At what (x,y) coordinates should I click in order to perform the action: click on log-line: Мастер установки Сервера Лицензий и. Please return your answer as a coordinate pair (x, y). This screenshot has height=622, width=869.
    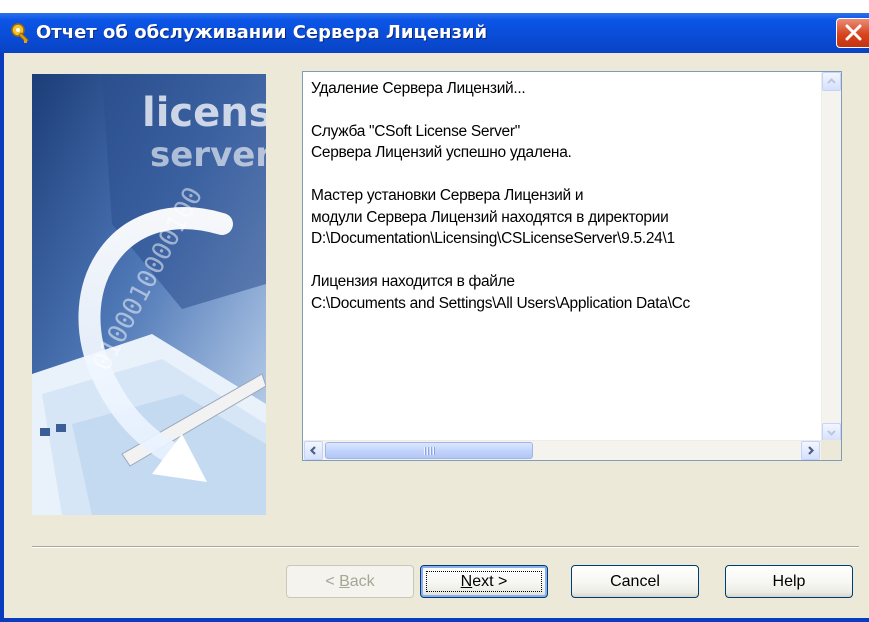
    Looking at the image, I should click on (447, 195).